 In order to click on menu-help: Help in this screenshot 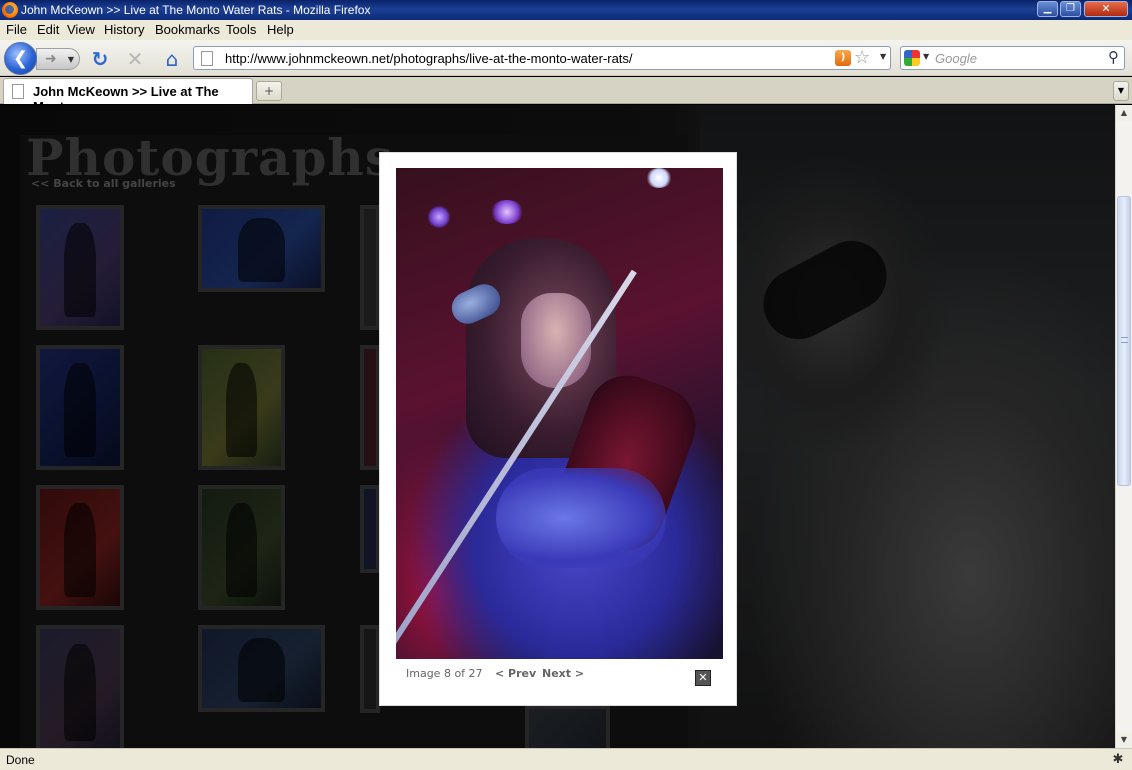, I will do `click(280, 29)`.